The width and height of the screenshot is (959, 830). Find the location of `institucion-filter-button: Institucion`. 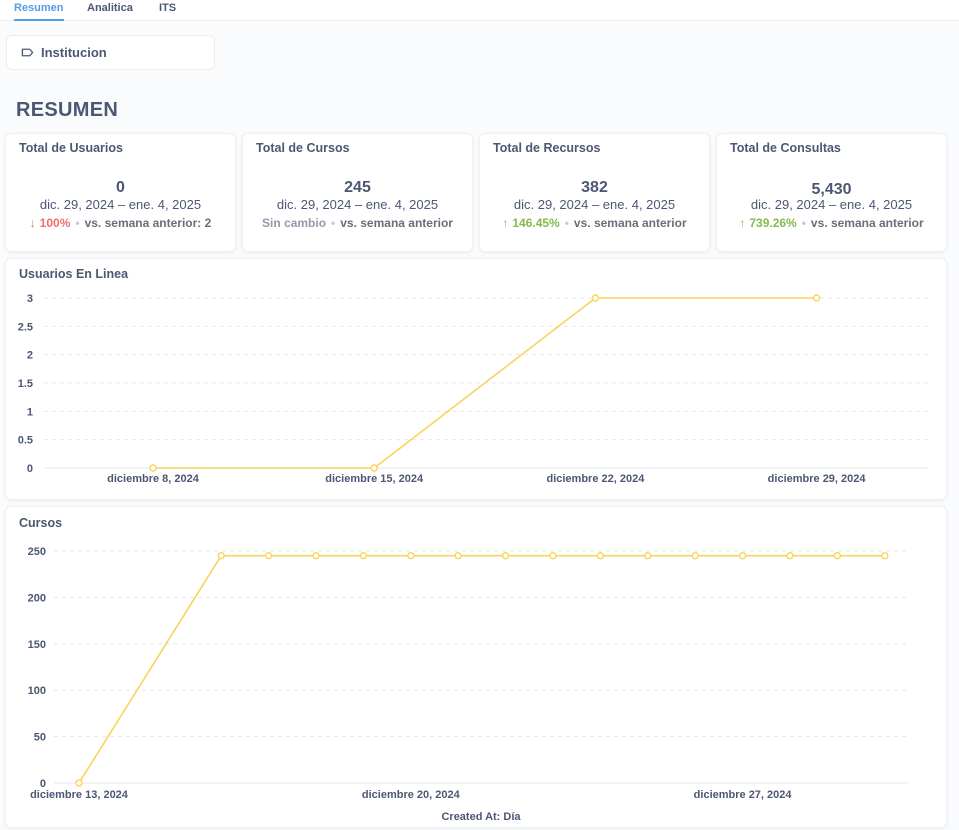

institucion-filter-button: Institucion is located at coordinates (110, 52).